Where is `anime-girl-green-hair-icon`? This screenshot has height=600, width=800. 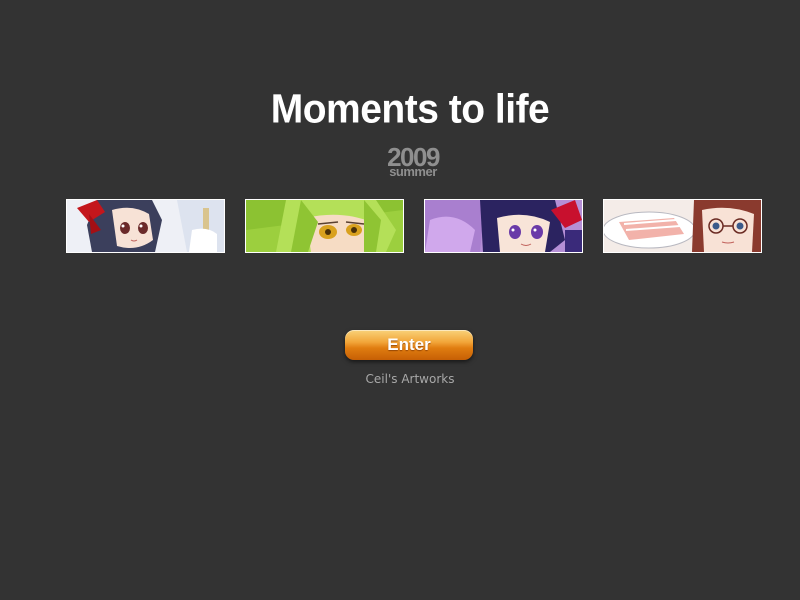
anime-girl-green-hair-icon is located at coordinates (324, 226).